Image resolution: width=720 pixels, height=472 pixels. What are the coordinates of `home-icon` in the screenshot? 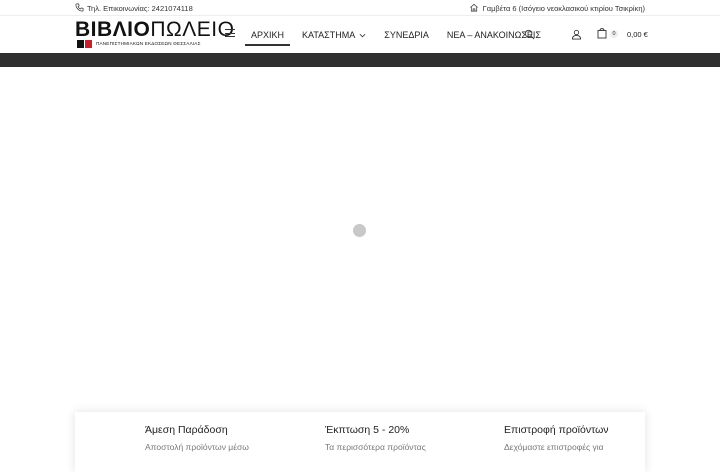 It's located at (474, 8).